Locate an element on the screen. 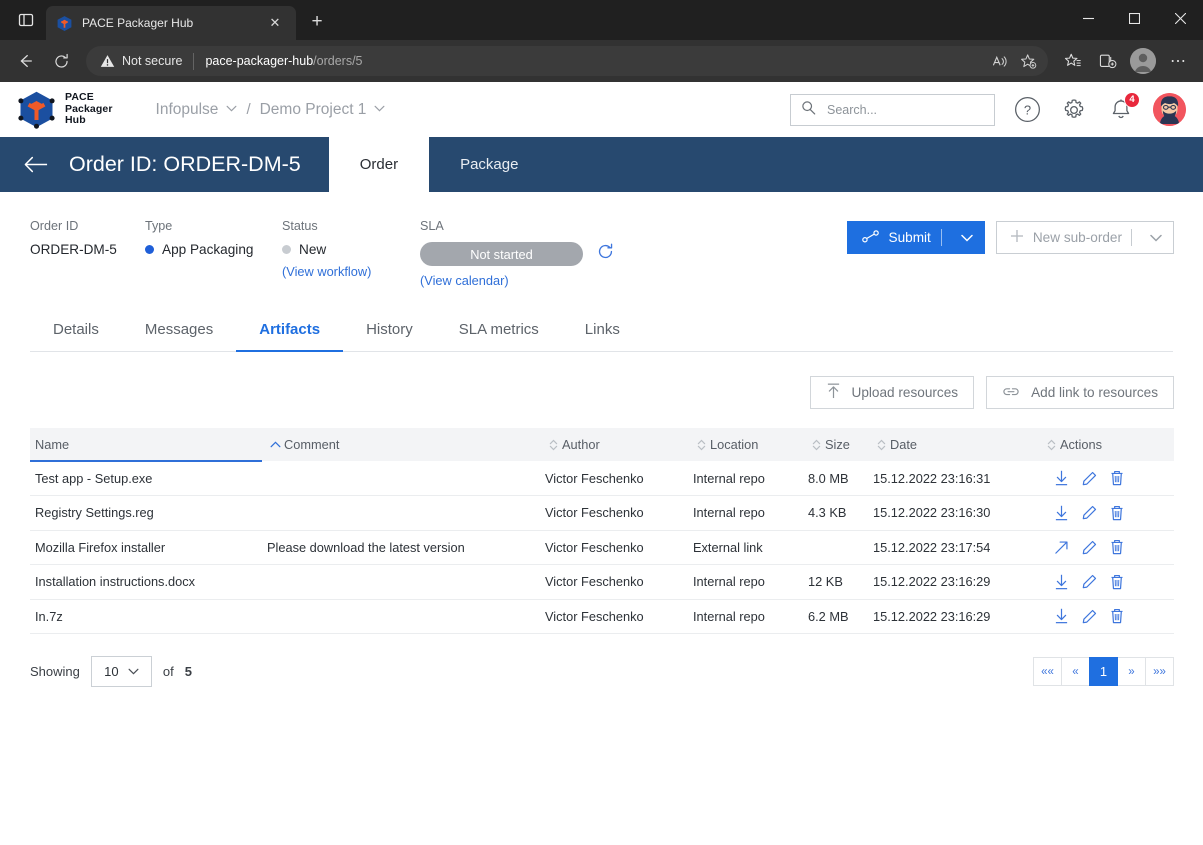  maximize-button is located at coordinates (1134, 18).